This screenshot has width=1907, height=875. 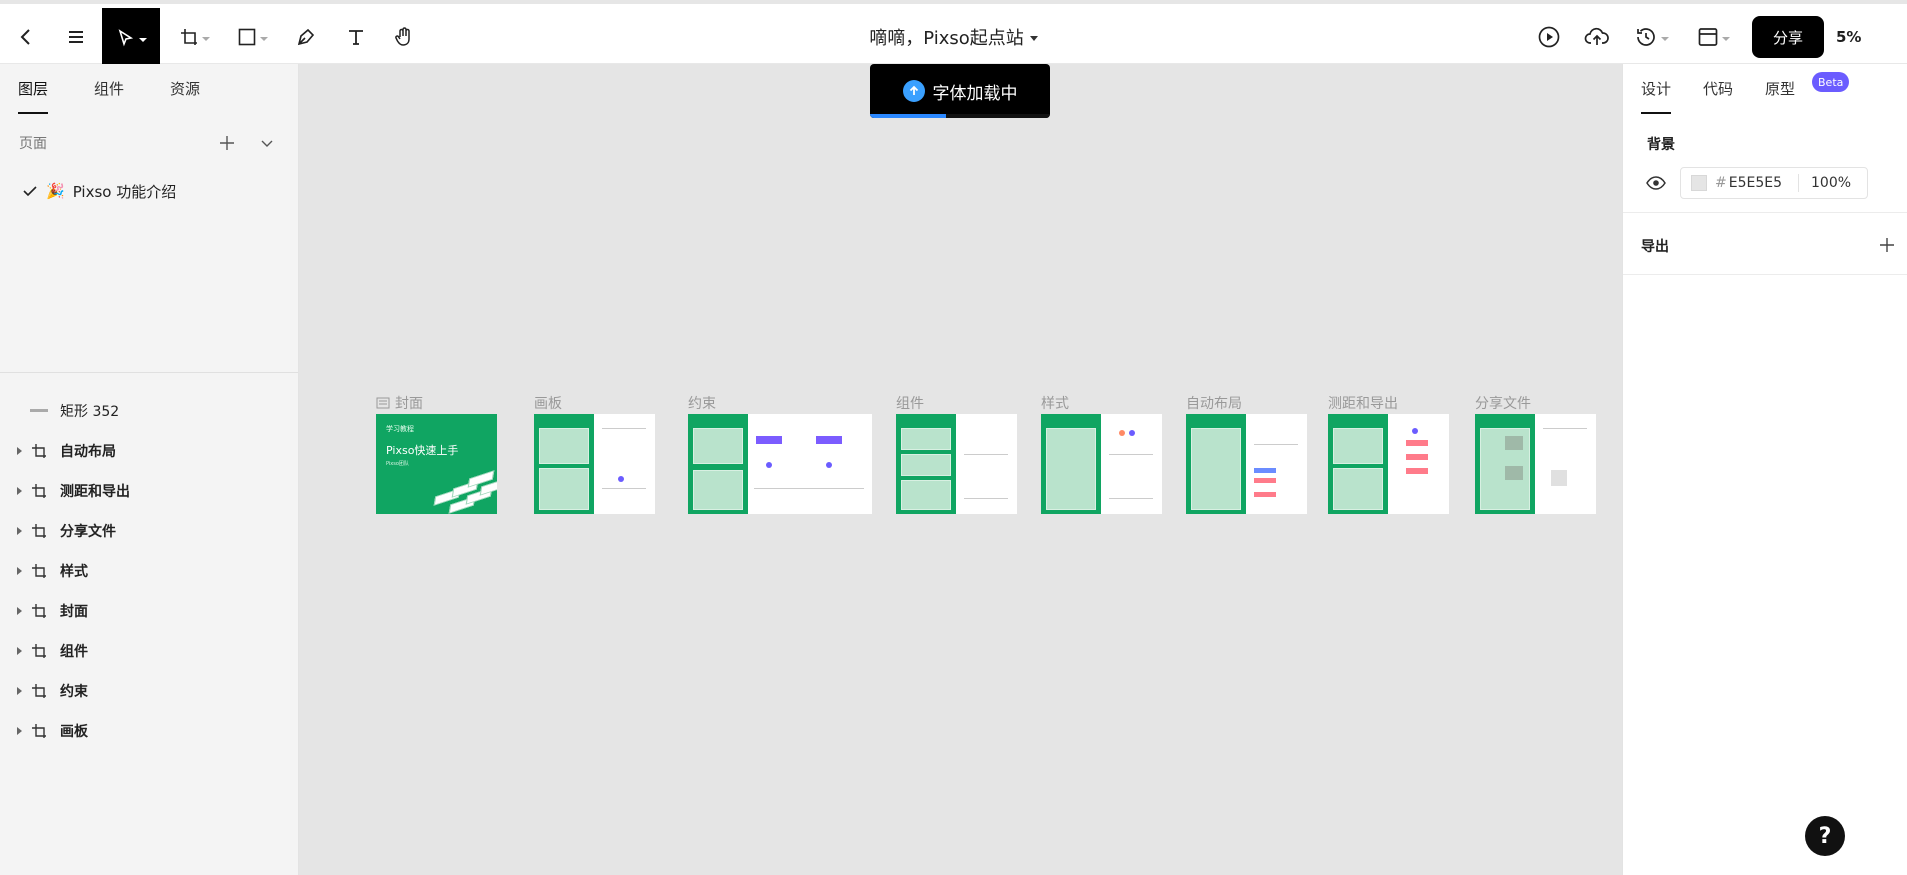 I want to click on layer-row: 样式, so click(x=149, y=571).